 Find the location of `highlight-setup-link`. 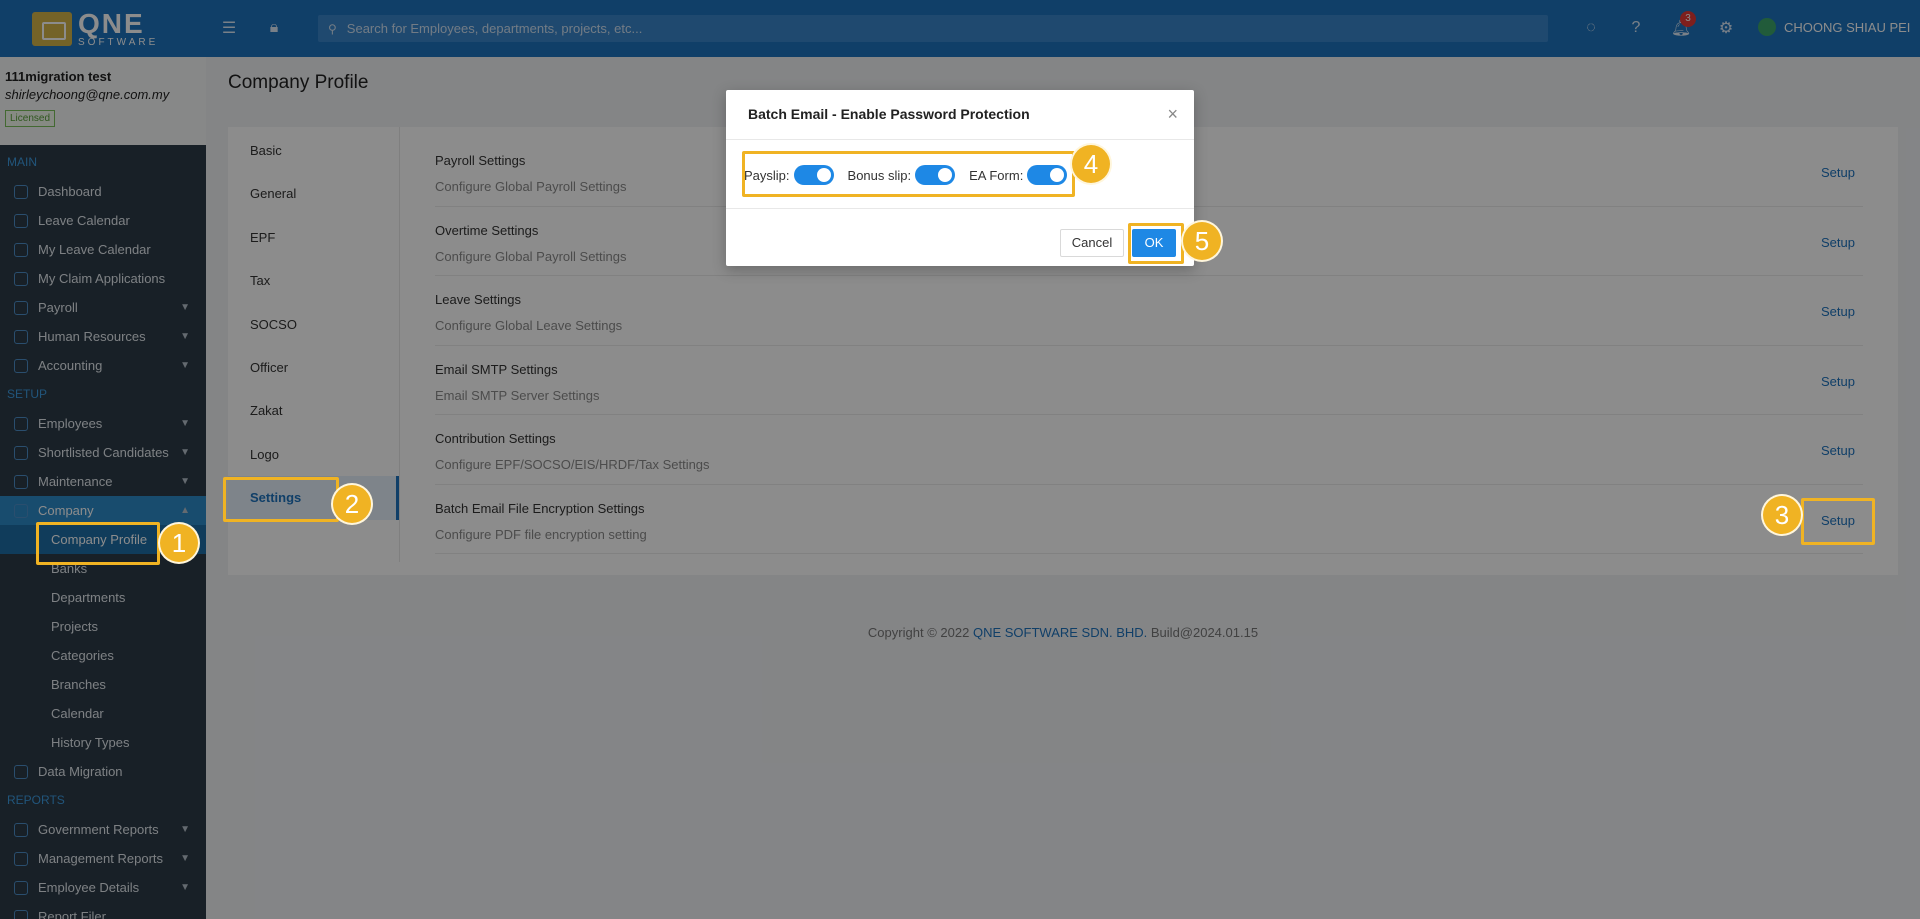

highlight-setup-link is located at coordinates (1838, 521).